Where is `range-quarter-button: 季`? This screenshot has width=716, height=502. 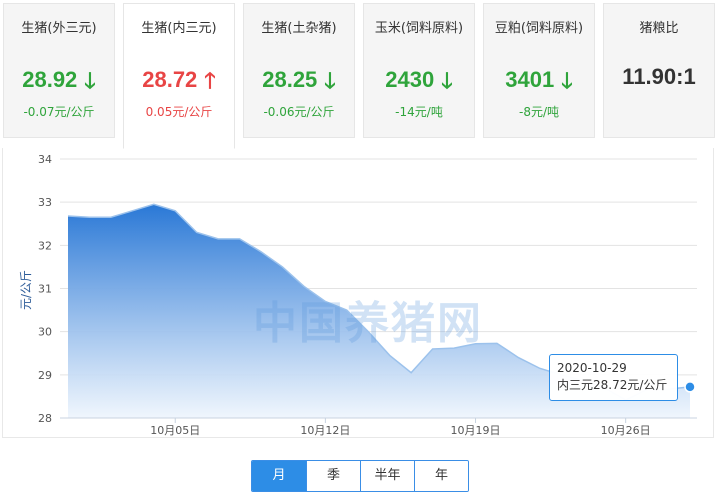 range-quarter-button: 季 is located at coordinates (333, 476).